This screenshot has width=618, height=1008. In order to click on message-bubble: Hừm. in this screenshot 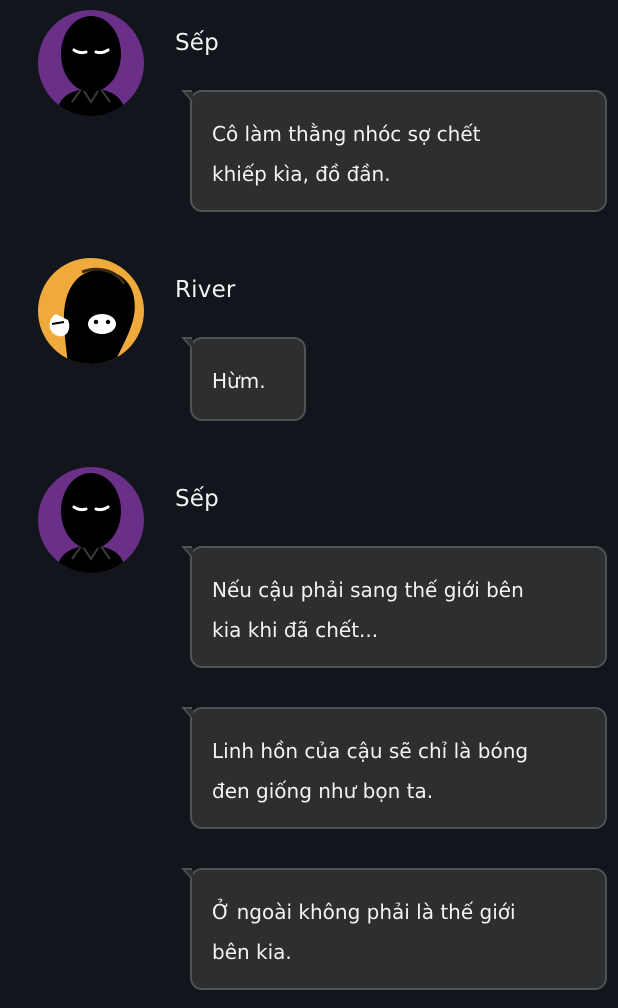, I will do `click(243, 379)`.